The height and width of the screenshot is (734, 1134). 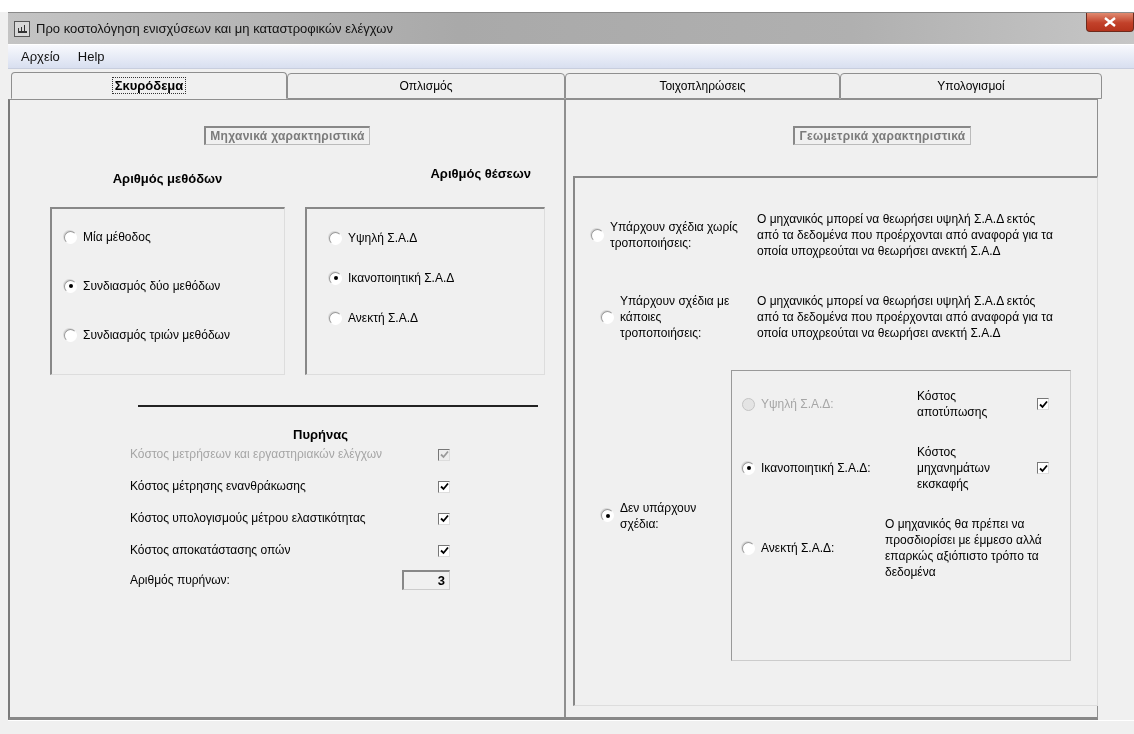 What do you see at coordinates (674, 235) in the screenshot?
I see `radio-label: Υπάρχουν σχέδια χωρίς τροποποιήσεις:` at bounding box center [674, 235].